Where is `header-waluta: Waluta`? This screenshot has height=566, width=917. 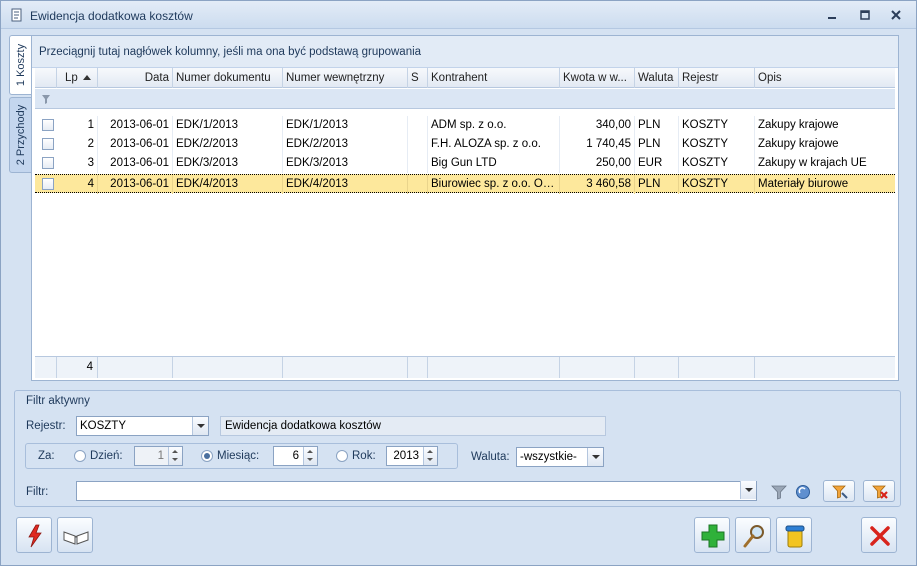 header-waluta: Waluta is located at coordinates (657, 78).